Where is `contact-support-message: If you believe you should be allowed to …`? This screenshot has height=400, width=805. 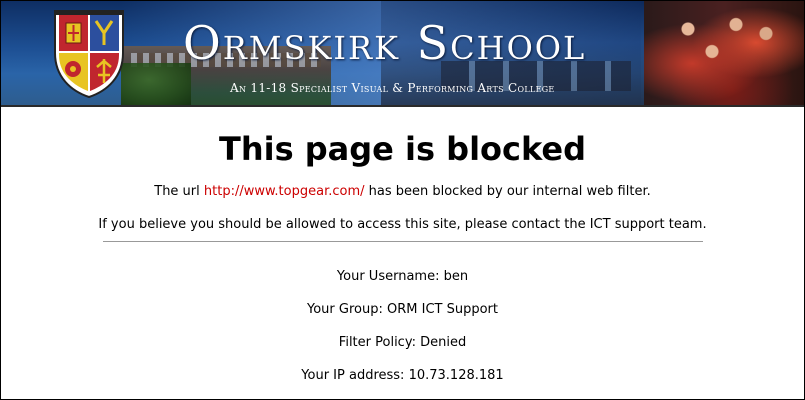 contact-support-message: If you believe you should be allowed to … is located at coordinates (402, 224).